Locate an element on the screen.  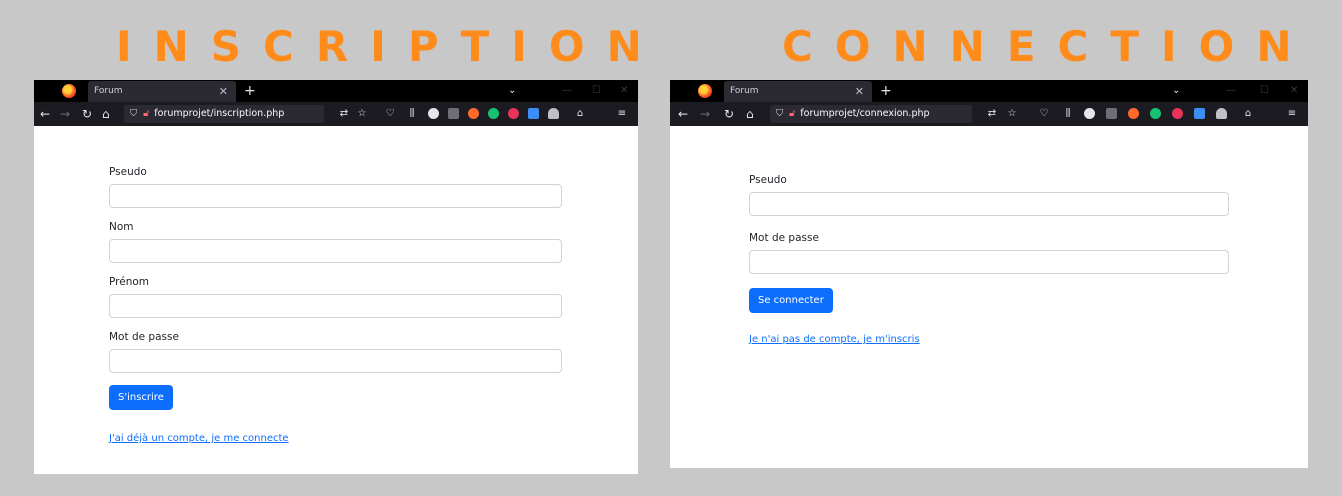
login-link: J'ai déjà un compte, je me connecte is located at coordinates (199, 438).